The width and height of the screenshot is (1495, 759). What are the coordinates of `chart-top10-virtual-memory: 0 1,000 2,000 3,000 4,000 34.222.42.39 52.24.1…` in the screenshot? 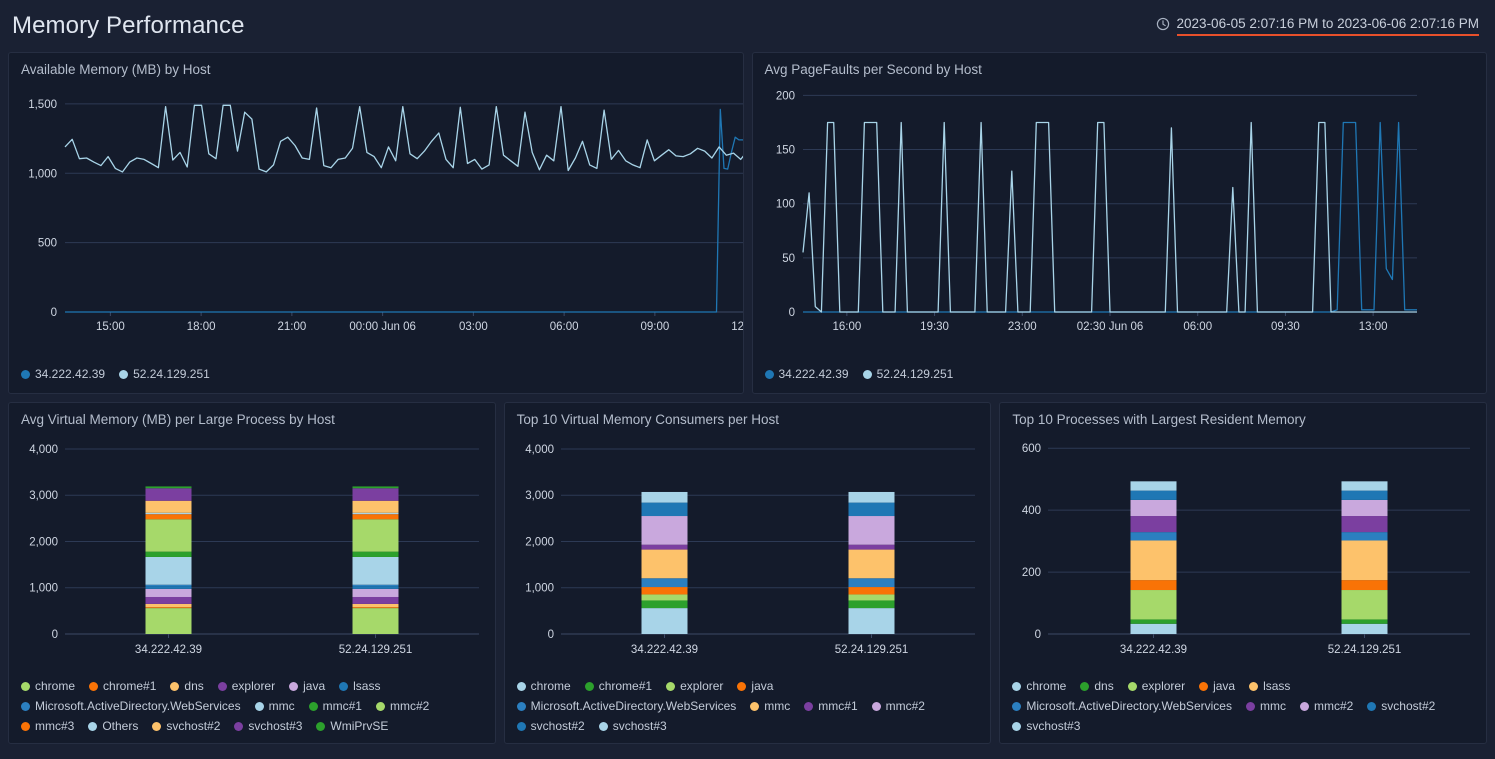 It's located at (748, 548).